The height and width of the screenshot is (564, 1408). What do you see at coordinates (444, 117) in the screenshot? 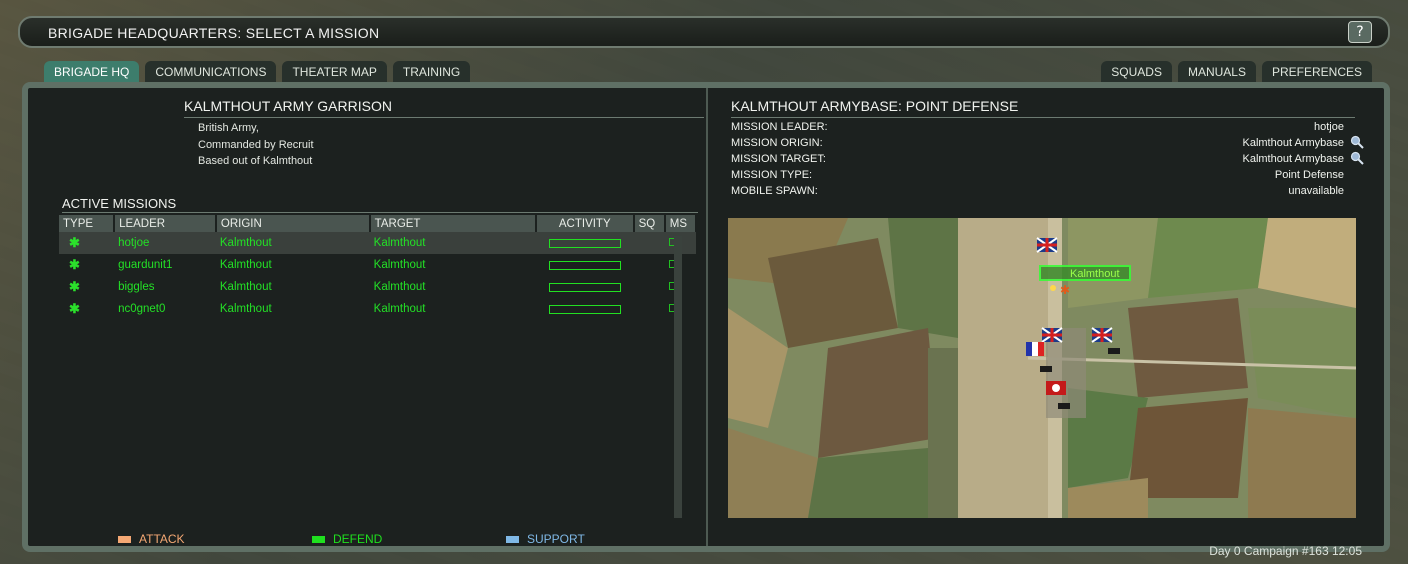
I see `garrison-divider` at bounding box center [444, 117].